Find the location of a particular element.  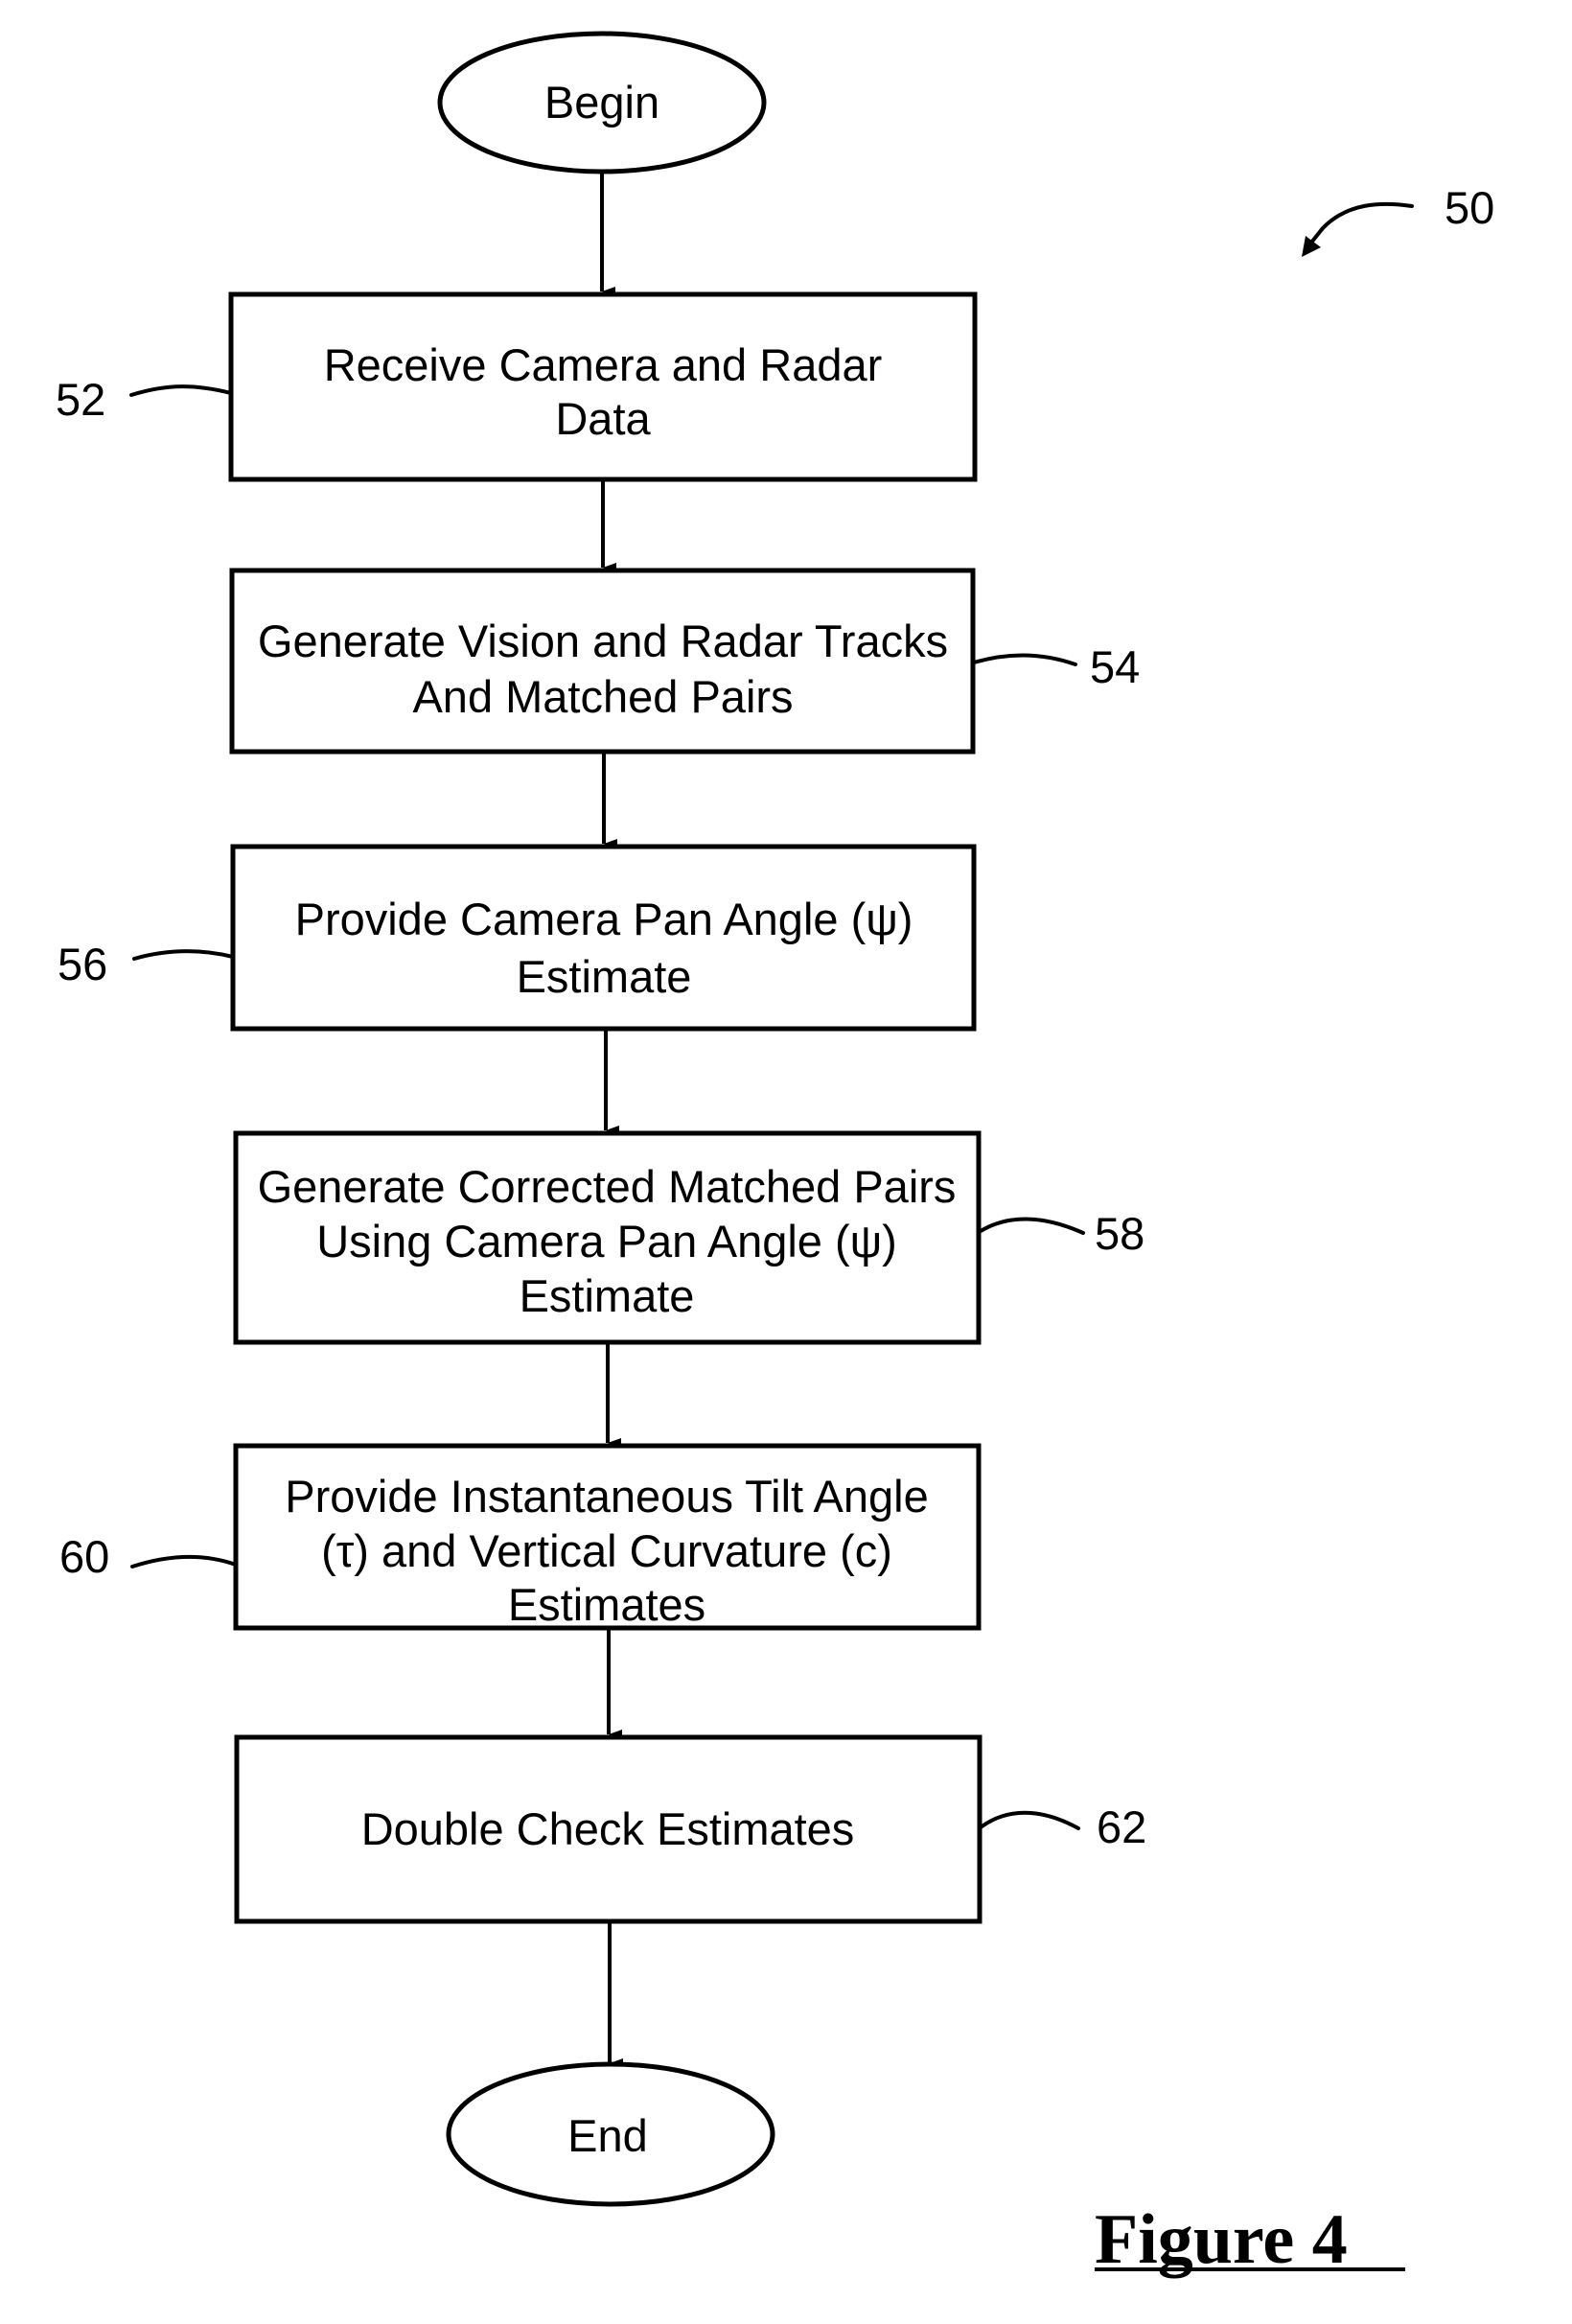

step-62-reference: 62 is located at coordinates (1121, 1826).